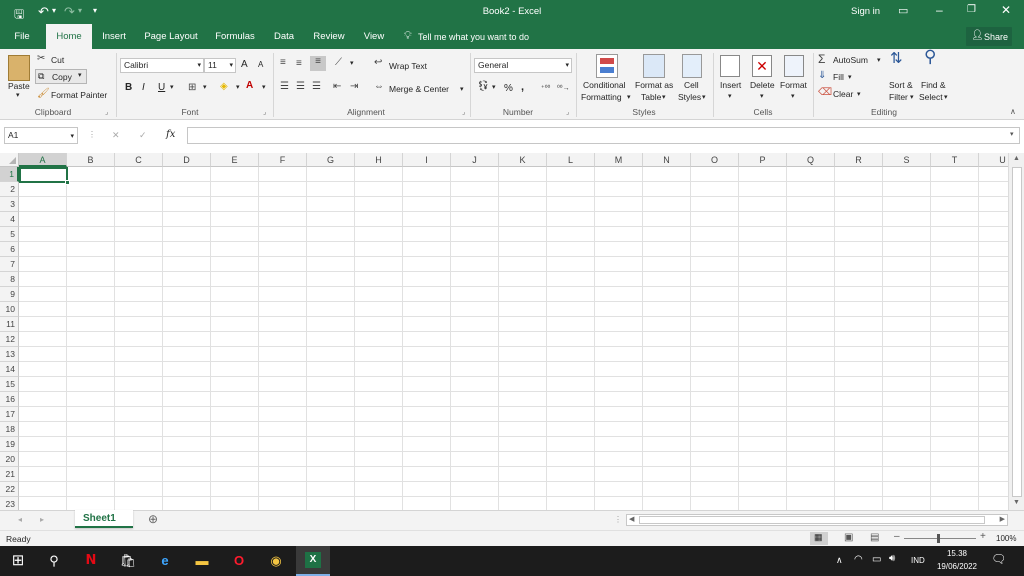 The image size is (1024, 576). I want to click on column-header: G, so click(331, 160).